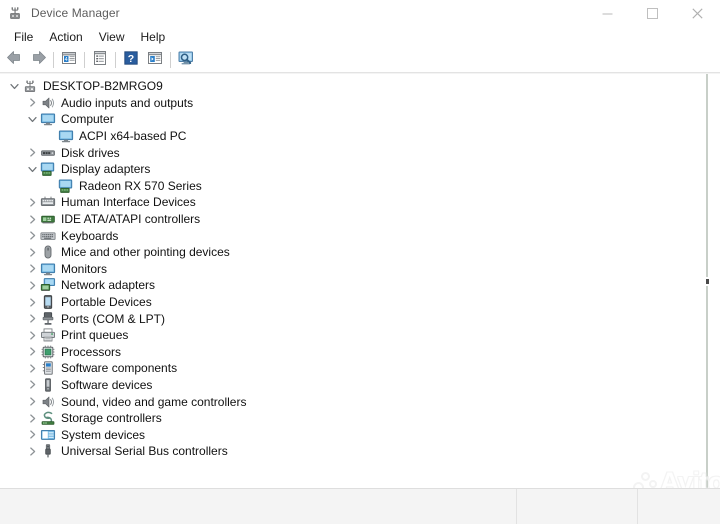 This screenshot has width=720, height=524. I want to click on maximize-button, so click(652, 13).